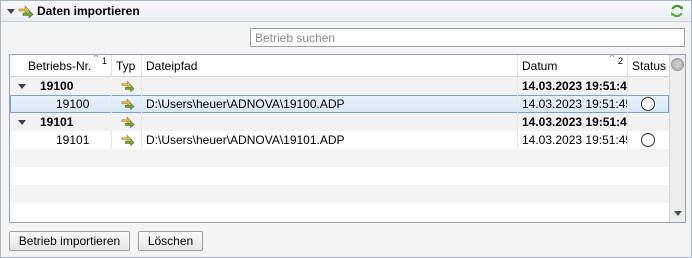 The width and height of the screenshot is (692, 258). I want to click on column-label-datum: Datum, so click(540, 66).